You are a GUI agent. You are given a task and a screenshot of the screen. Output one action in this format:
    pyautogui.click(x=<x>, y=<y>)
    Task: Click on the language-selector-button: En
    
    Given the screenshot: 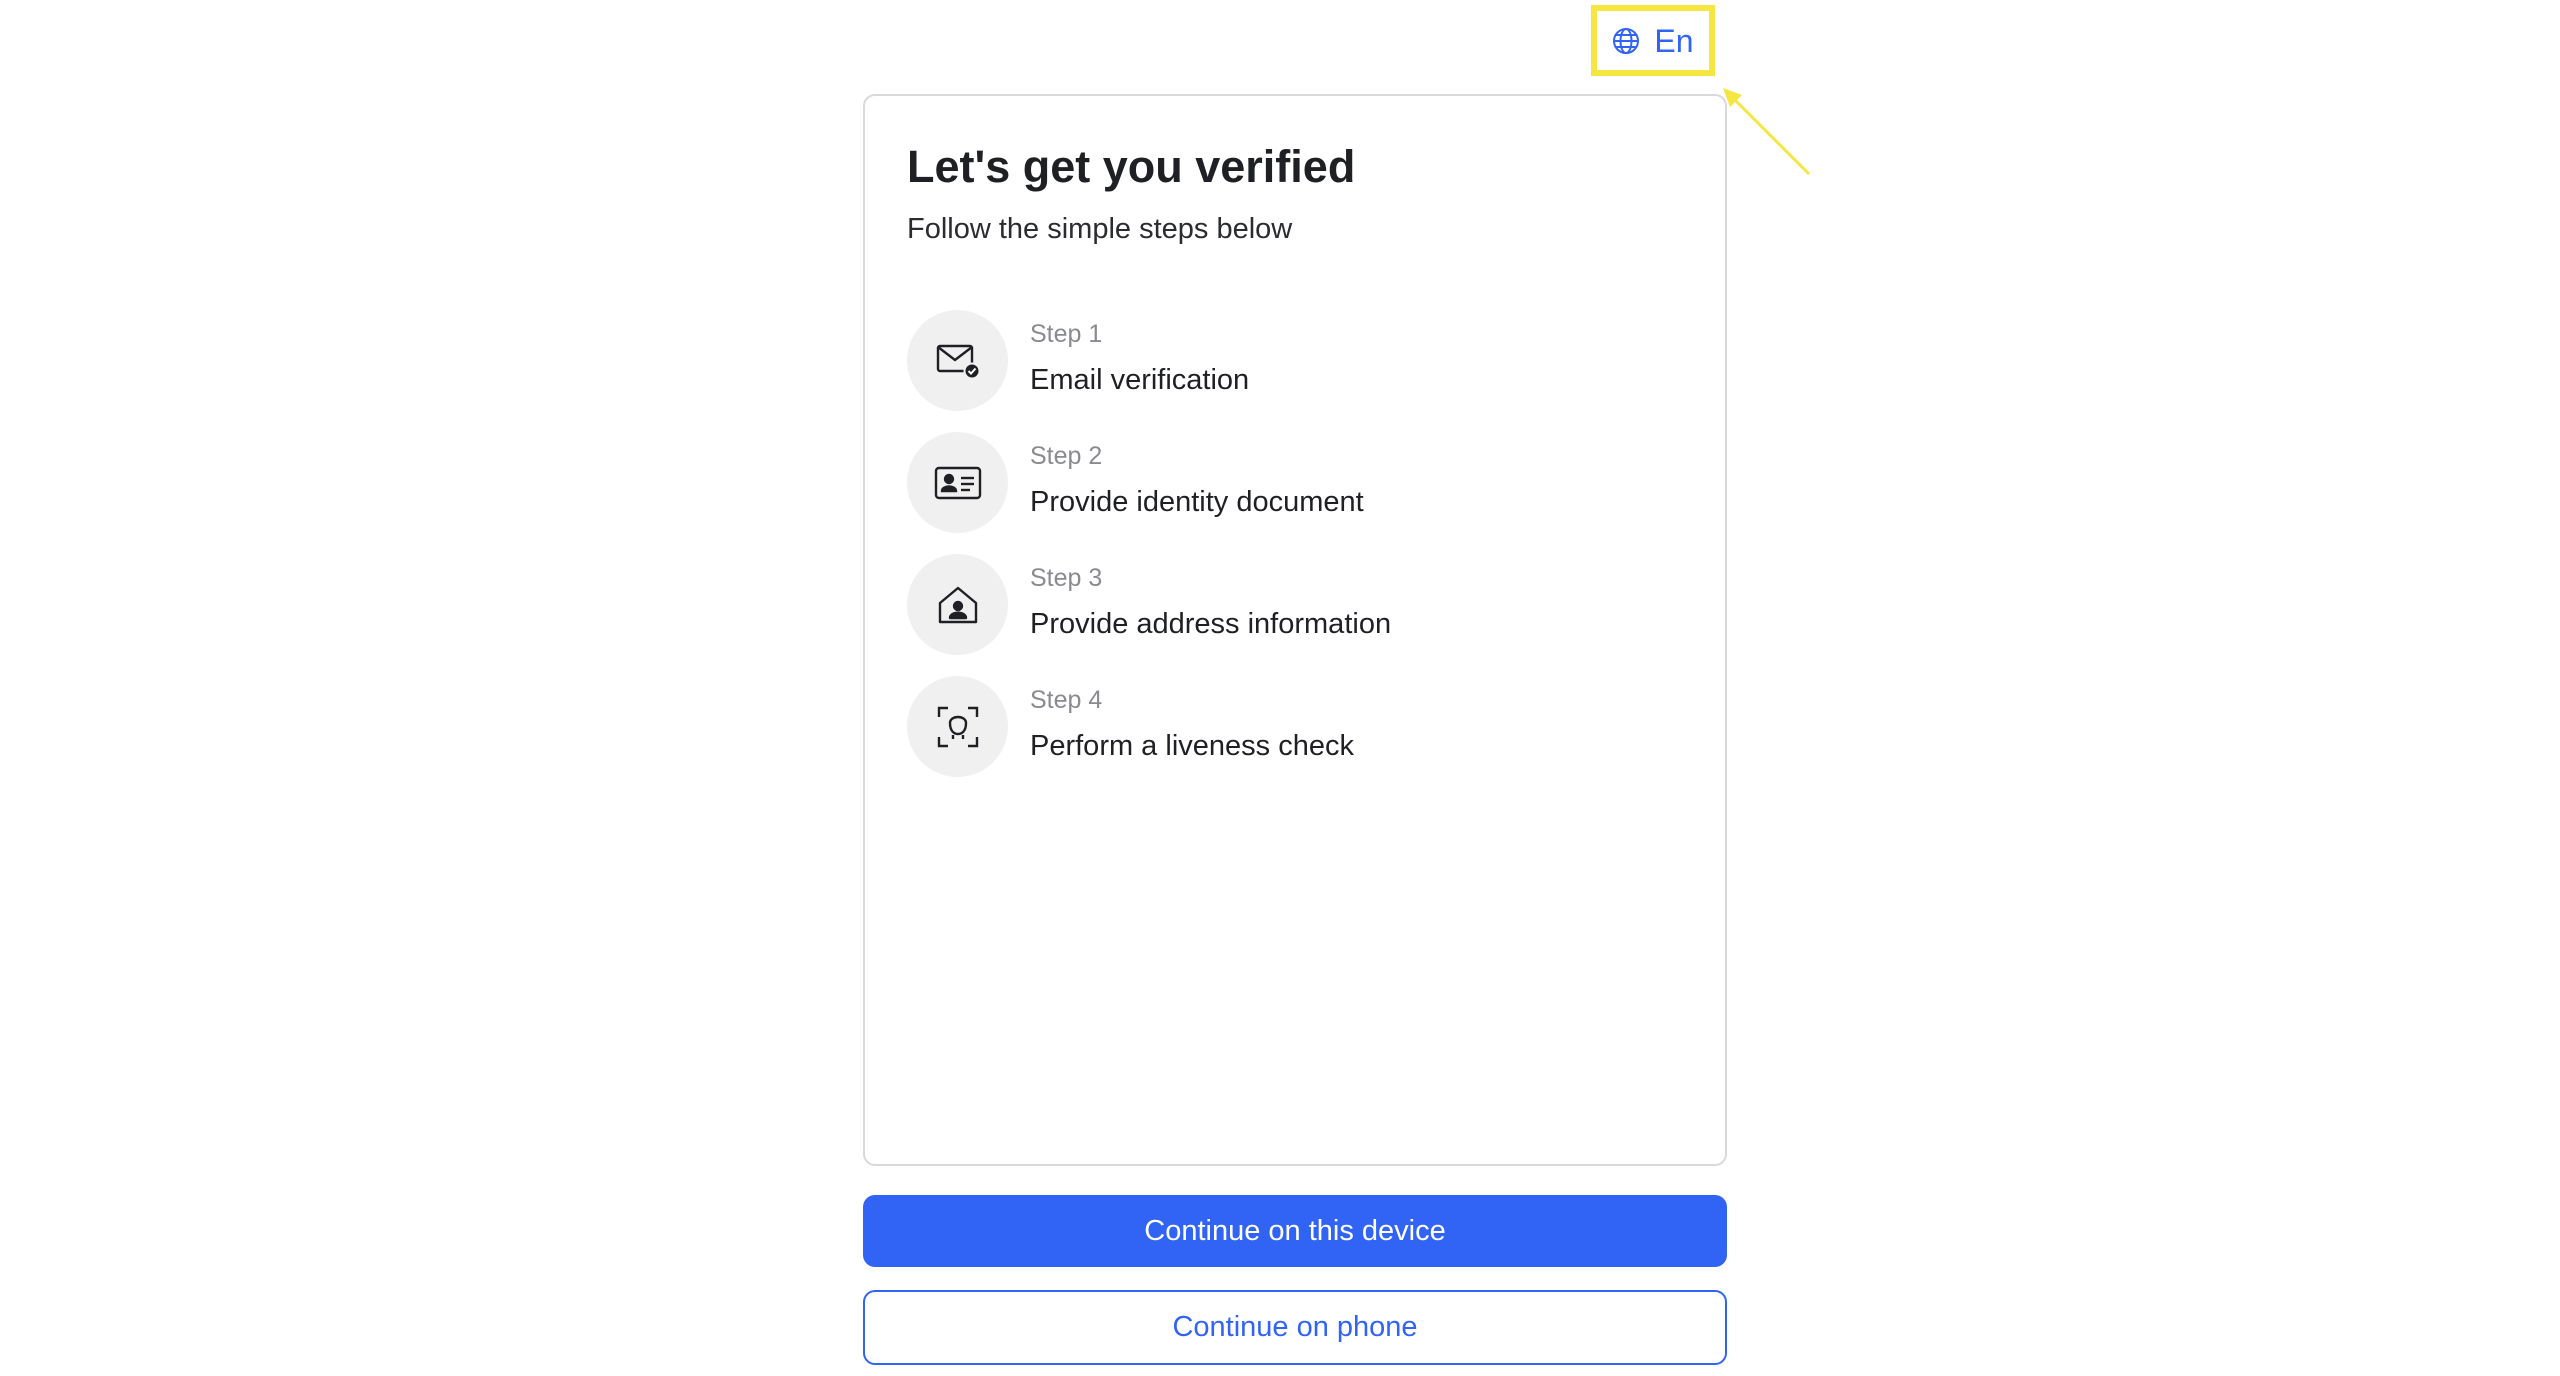 What is the action you would take?
    pyautogui.click(x=1653, y=40)
    